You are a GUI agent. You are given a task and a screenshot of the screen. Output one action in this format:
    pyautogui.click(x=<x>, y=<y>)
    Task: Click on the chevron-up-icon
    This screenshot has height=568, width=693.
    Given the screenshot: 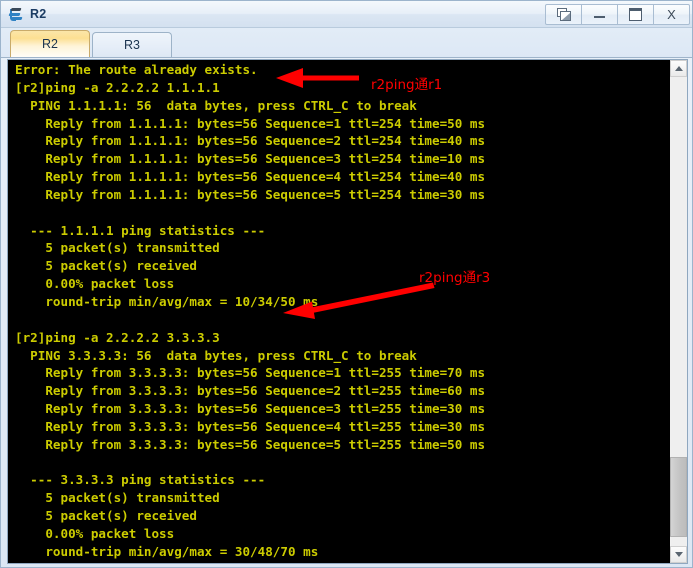 What is the action you would take?
    pyautogui.click(x=678, y=68)
    